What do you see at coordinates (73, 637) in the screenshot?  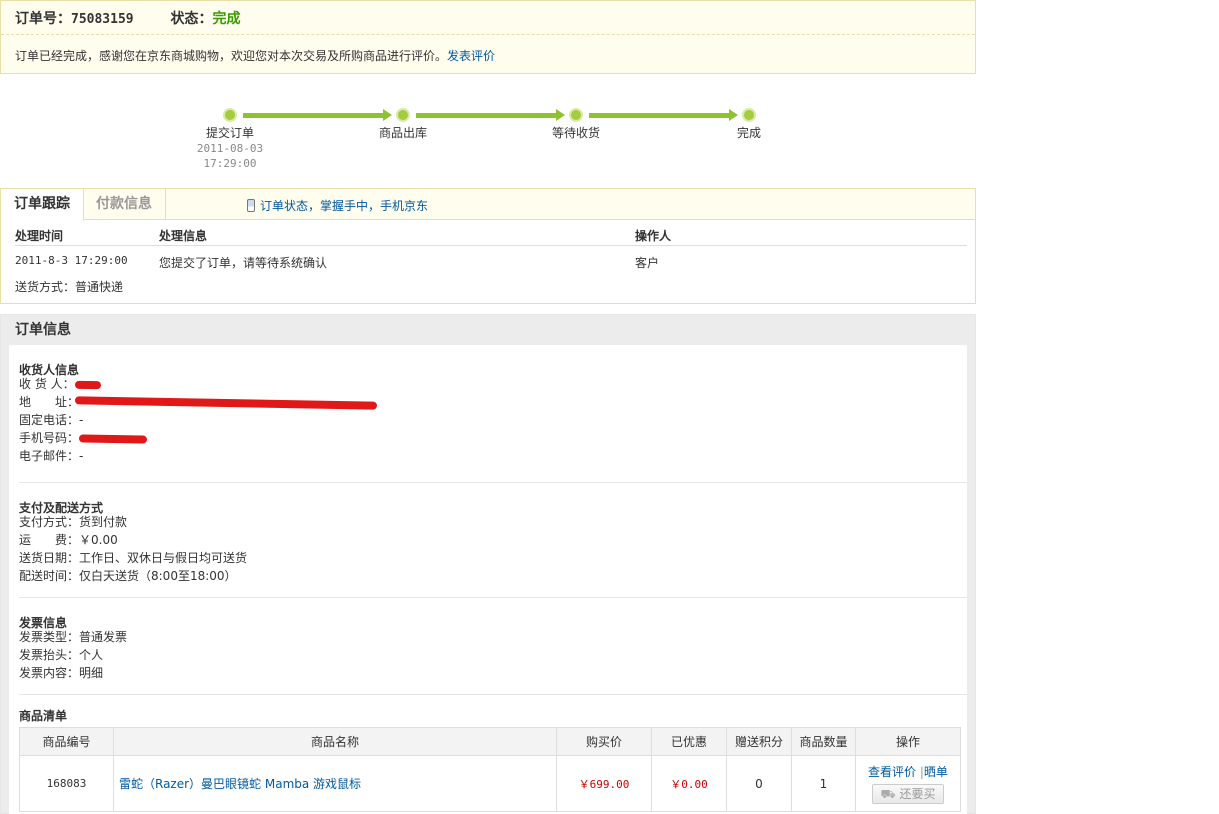 I see `invoice-type: 发票类型：普通发票` at bounding box center [73, 637].